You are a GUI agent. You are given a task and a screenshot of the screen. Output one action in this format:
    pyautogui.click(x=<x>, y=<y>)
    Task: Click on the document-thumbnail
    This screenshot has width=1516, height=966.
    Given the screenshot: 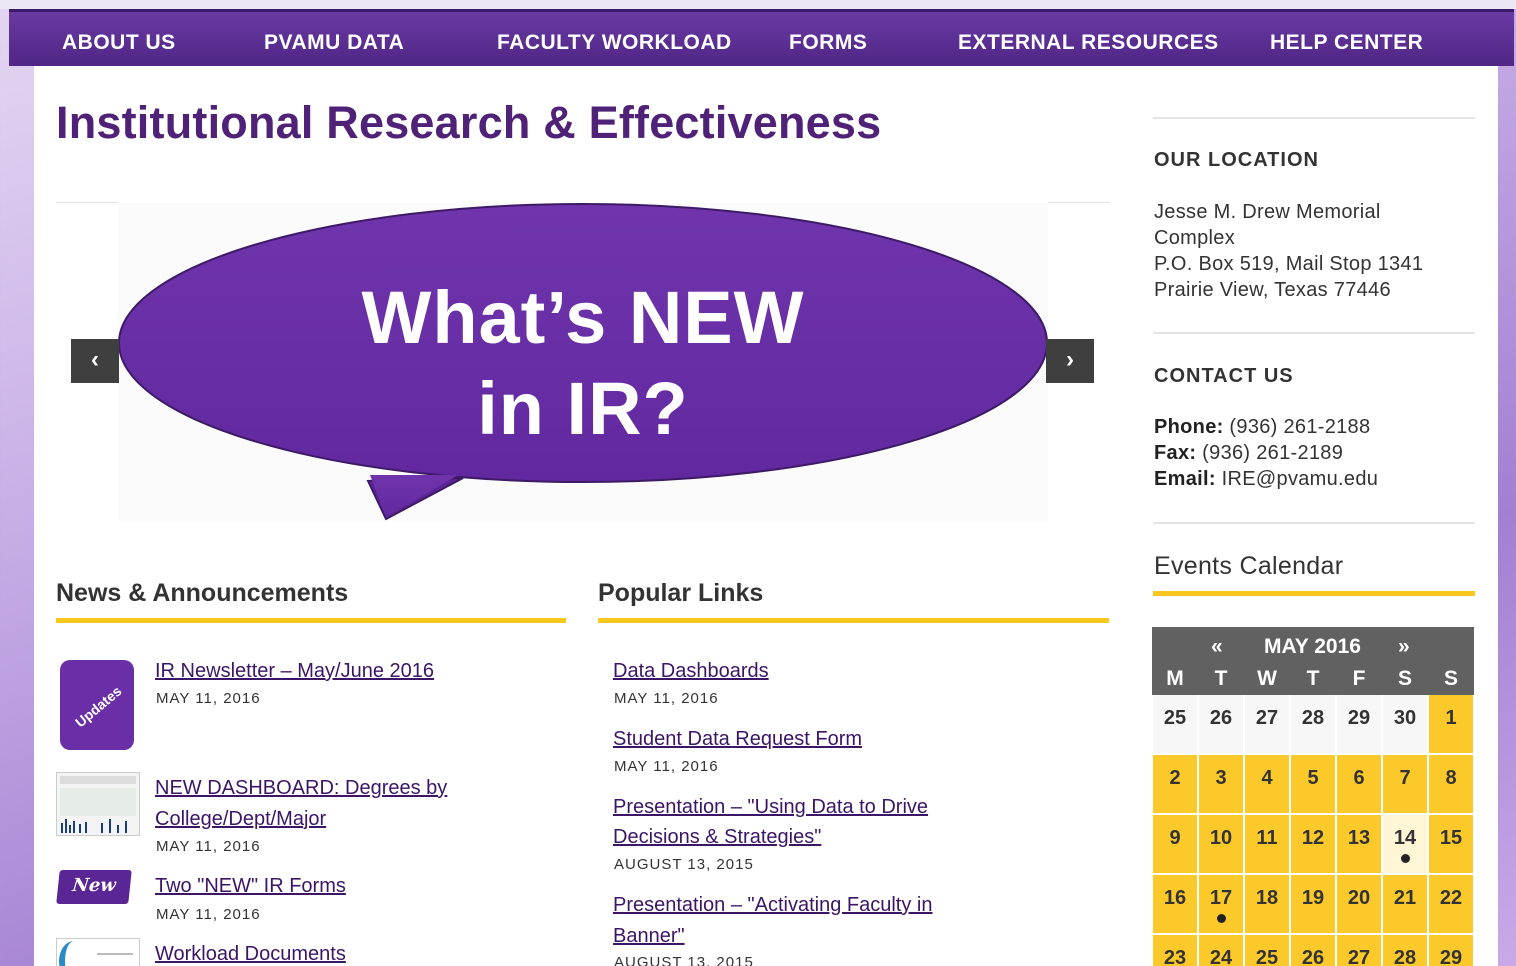 What is the action you would take?
    pyautogui.click(x=98, y=952)
    